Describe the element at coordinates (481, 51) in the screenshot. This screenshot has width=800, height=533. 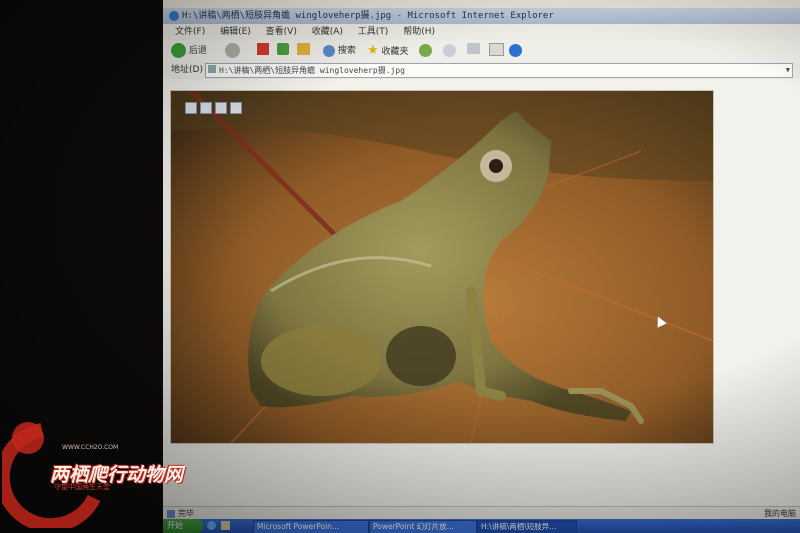
I see `toolbar: 后退 搜索 ★ 收藏夹` at that location.